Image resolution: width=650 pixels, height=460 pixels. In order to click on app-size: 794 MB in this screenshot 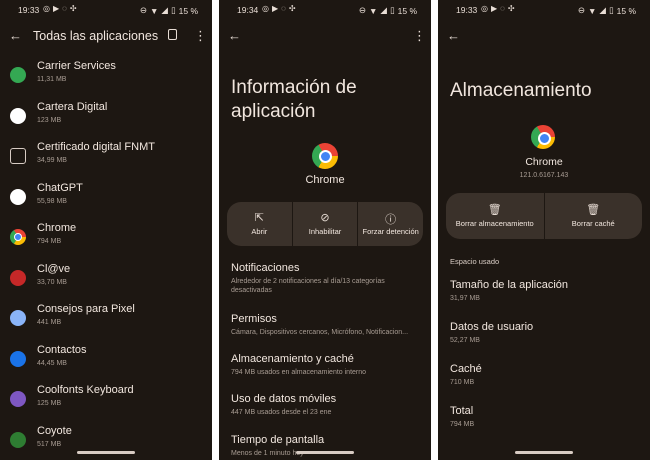, I will do `click(49, 241)`.